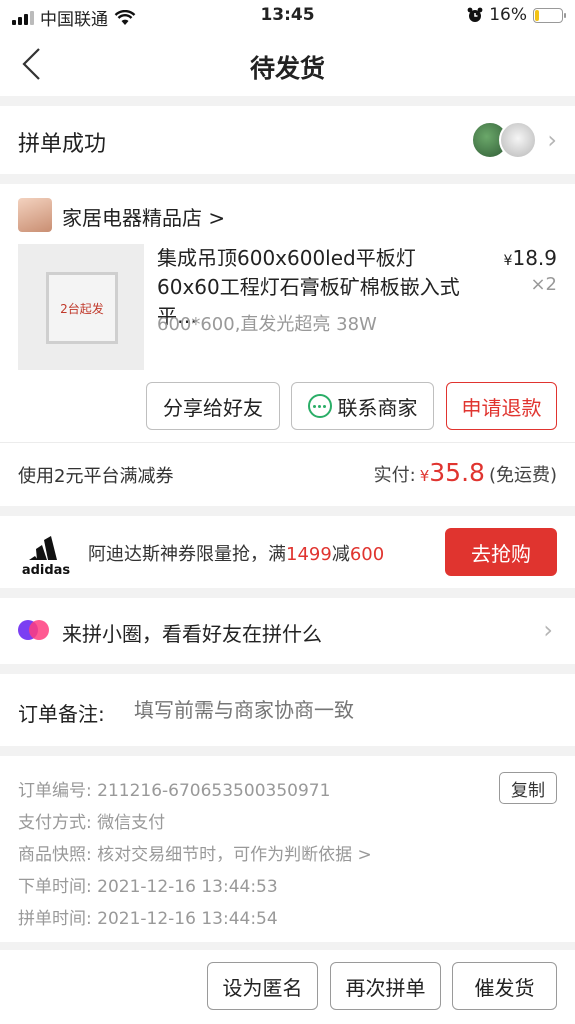 The image size is (575, 1024). I want to click on order-time: 下单时间: 2021-12-16 13:44:53, so click(148, 887).